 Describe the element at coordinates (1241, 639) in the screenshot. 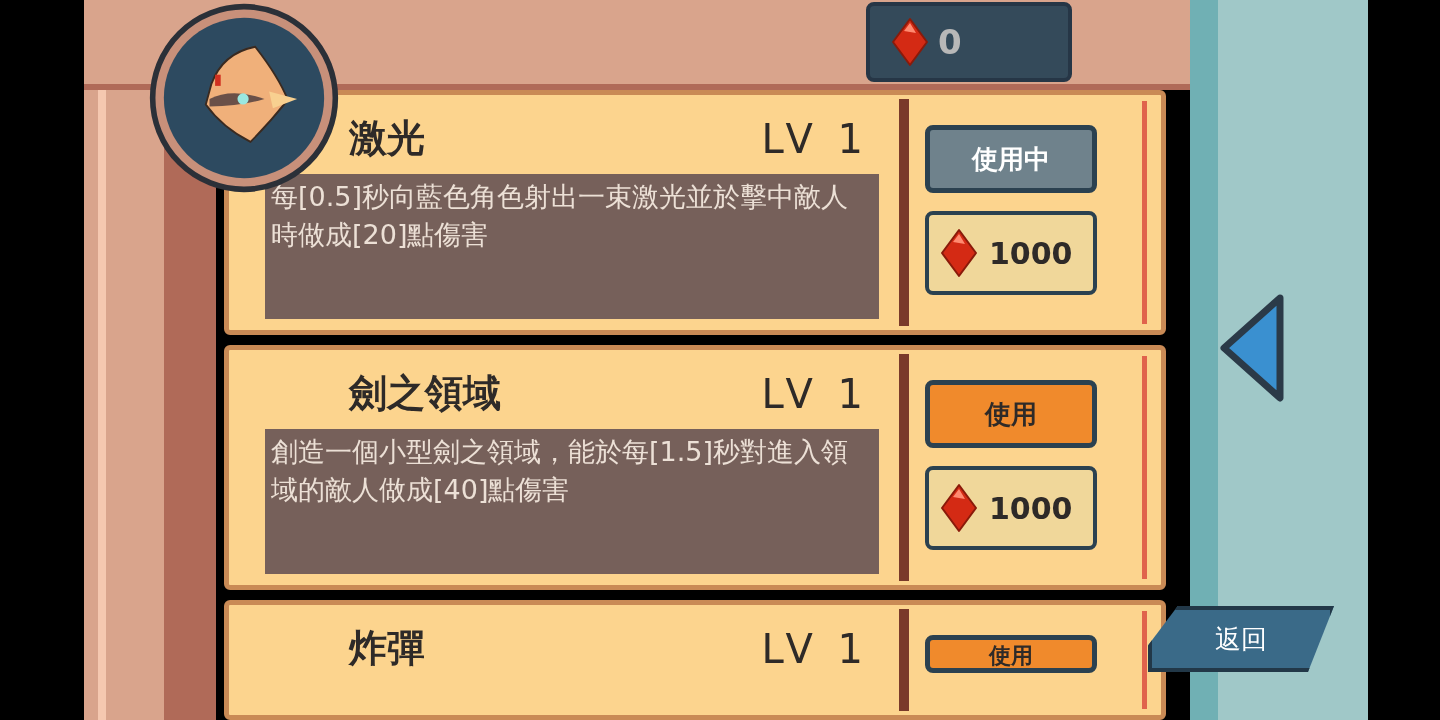

I see `back-button: 返回` at that location.